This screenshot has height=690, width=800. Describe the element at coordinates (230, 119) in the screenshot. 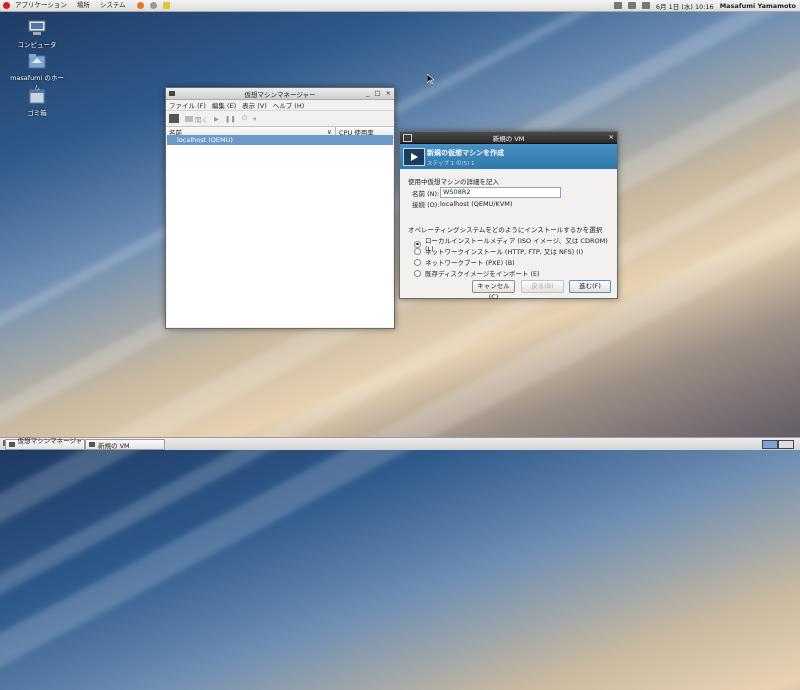

I see `pause-icon: ❚❚` at that location.